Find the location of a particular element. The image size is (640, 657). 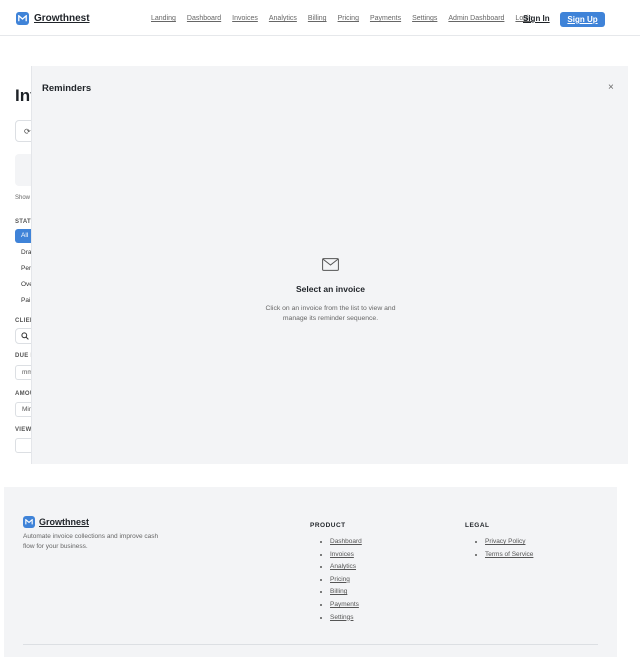

brand-logo: Growthnest is located at coordinates (53, 18).